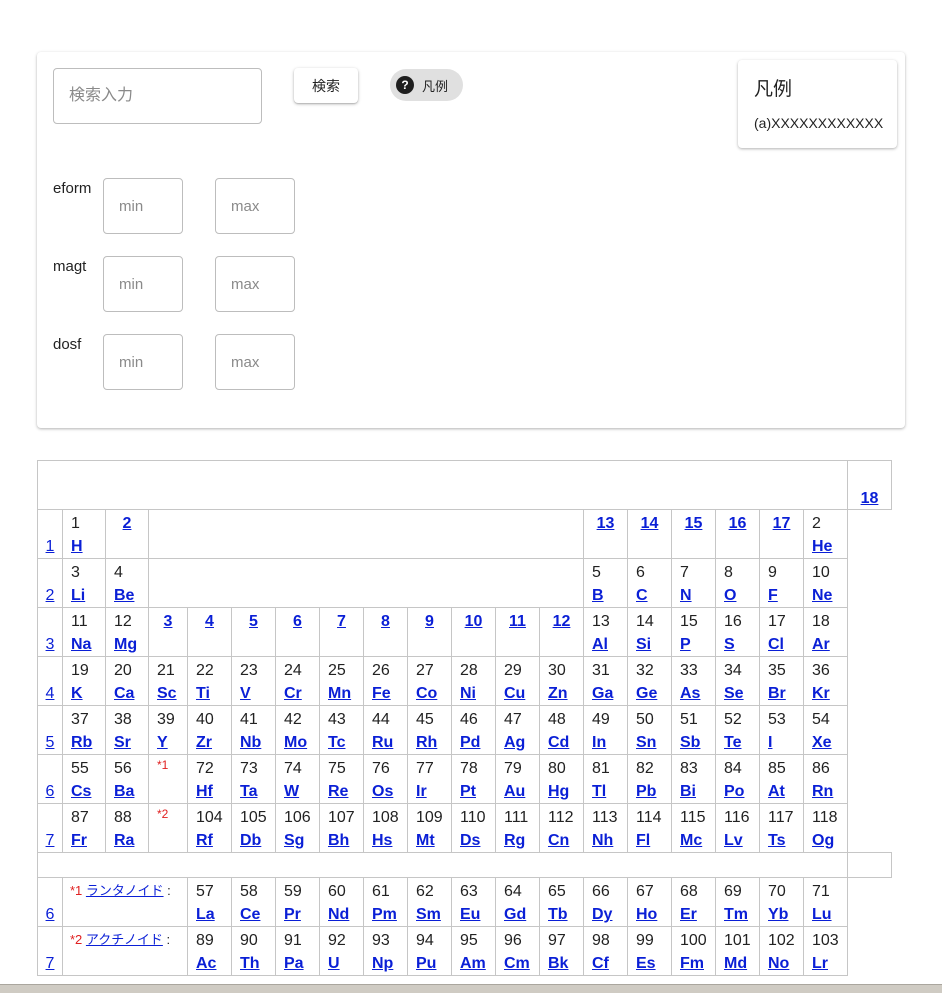 This screenshot has height=993, width=942. Describe the element at coordinates (606, 694) in the screenshot. I see `element-symbol-link: Ga` at that location.